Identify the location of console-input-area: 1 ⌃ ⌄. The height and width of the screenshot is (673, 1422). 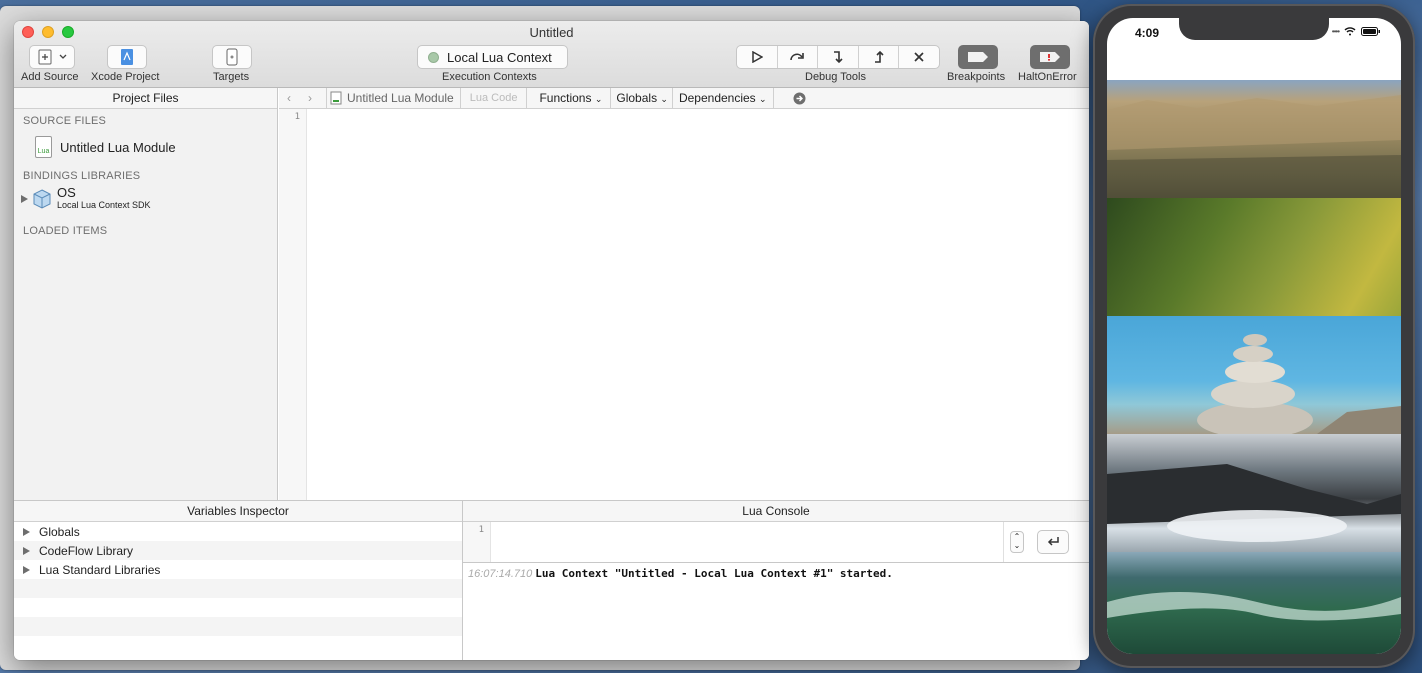
(776, 542).